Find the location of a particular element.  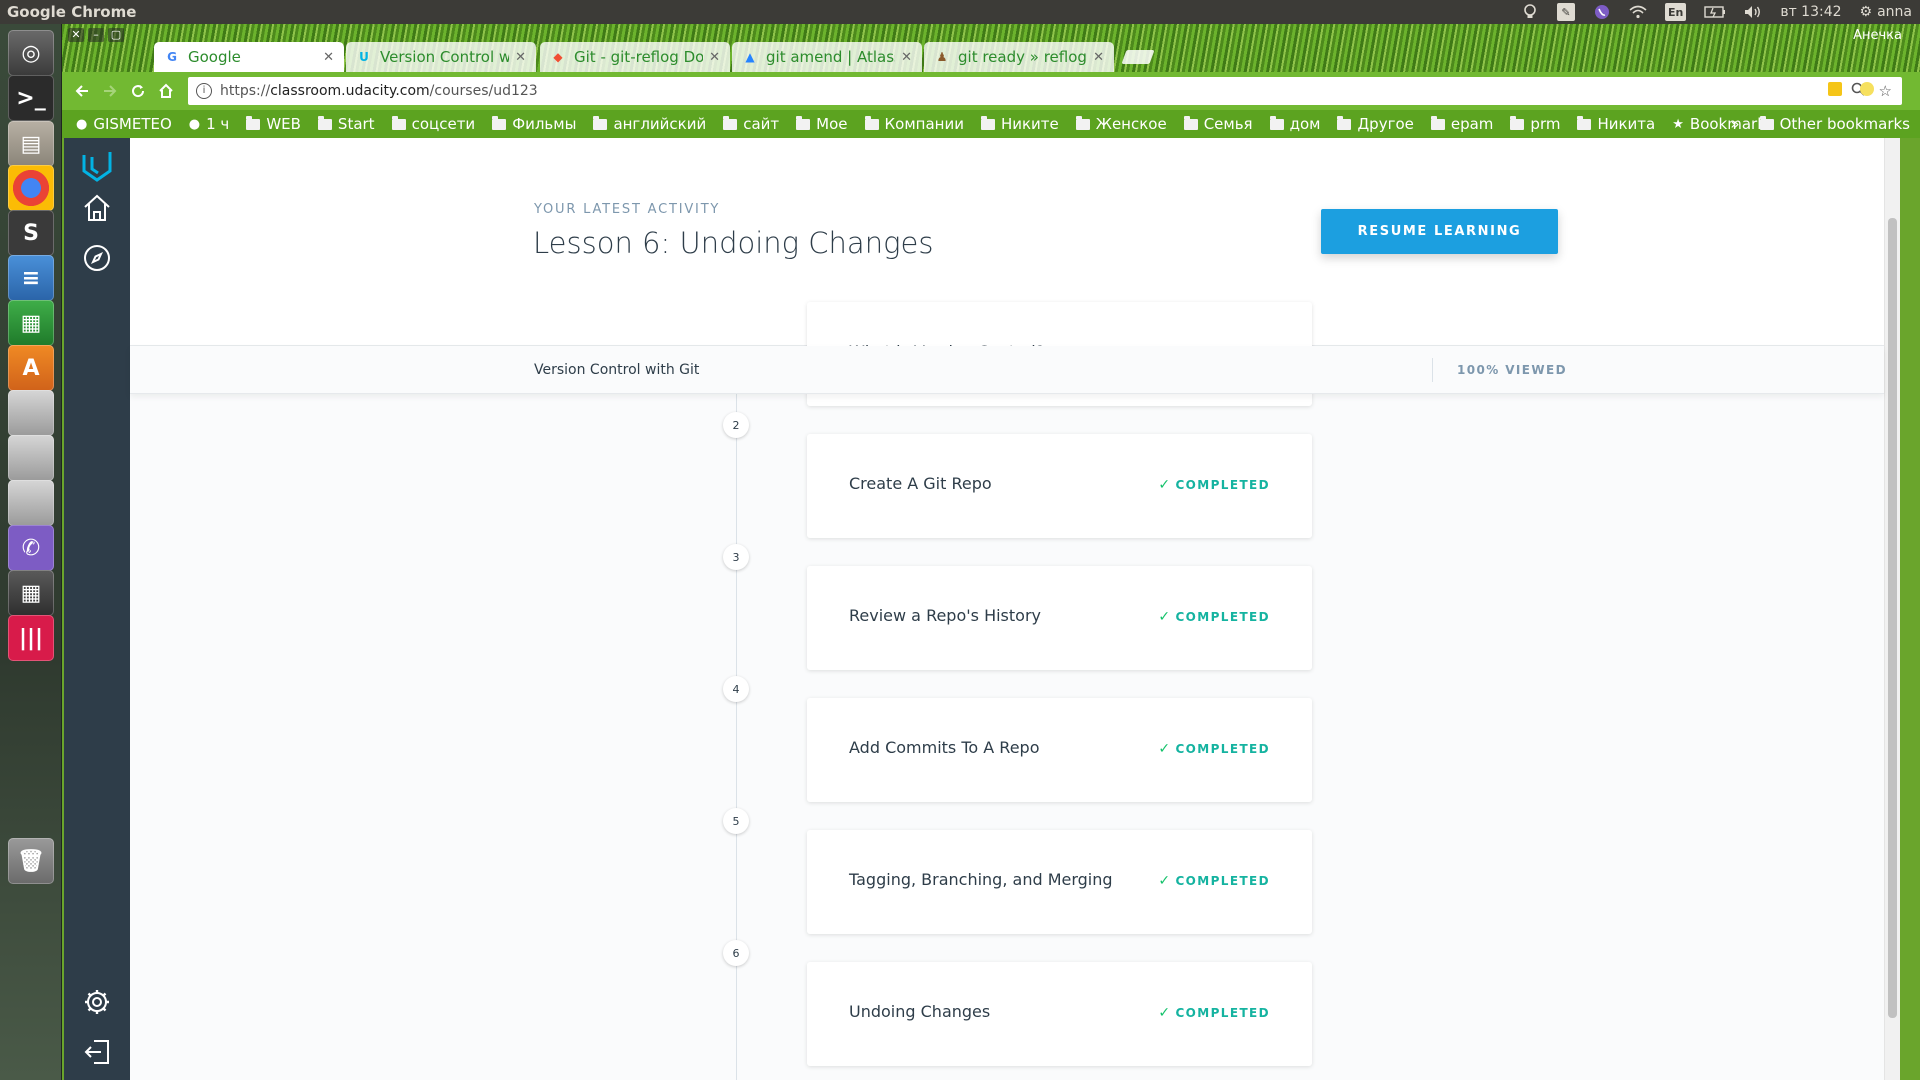

bookmark-item: Другое is located at coordinates (1375, 124).